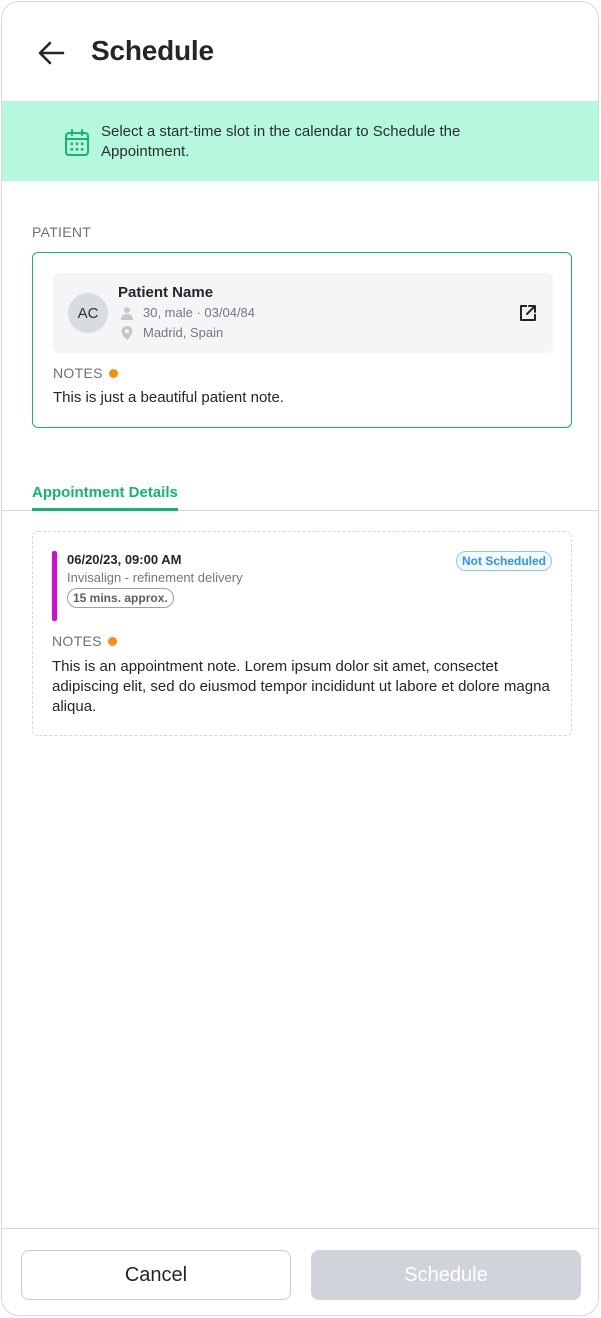  I want to click on tab-bar: Appointment Details, so click(300, 491).